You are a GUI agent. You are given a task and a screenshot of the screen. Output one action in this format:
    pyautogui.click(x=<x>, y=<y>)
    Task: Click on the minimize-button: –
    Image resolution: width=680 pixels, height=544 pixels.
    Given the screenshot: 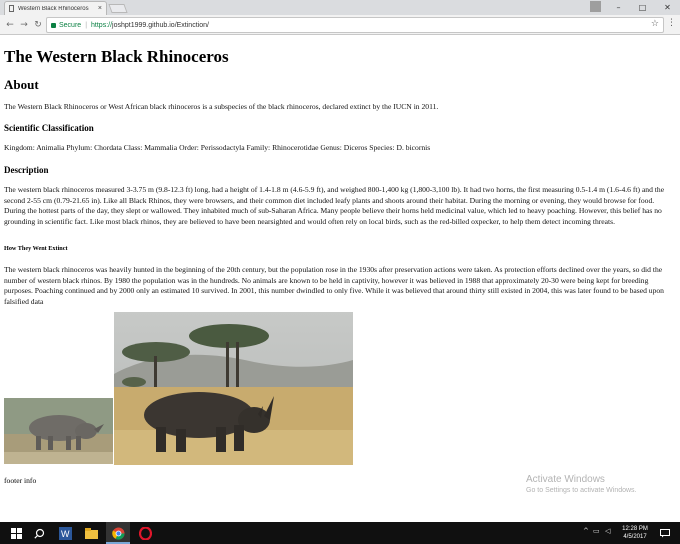 What is the action you would take?
    pyautogui.click(x=618, y=7)
    